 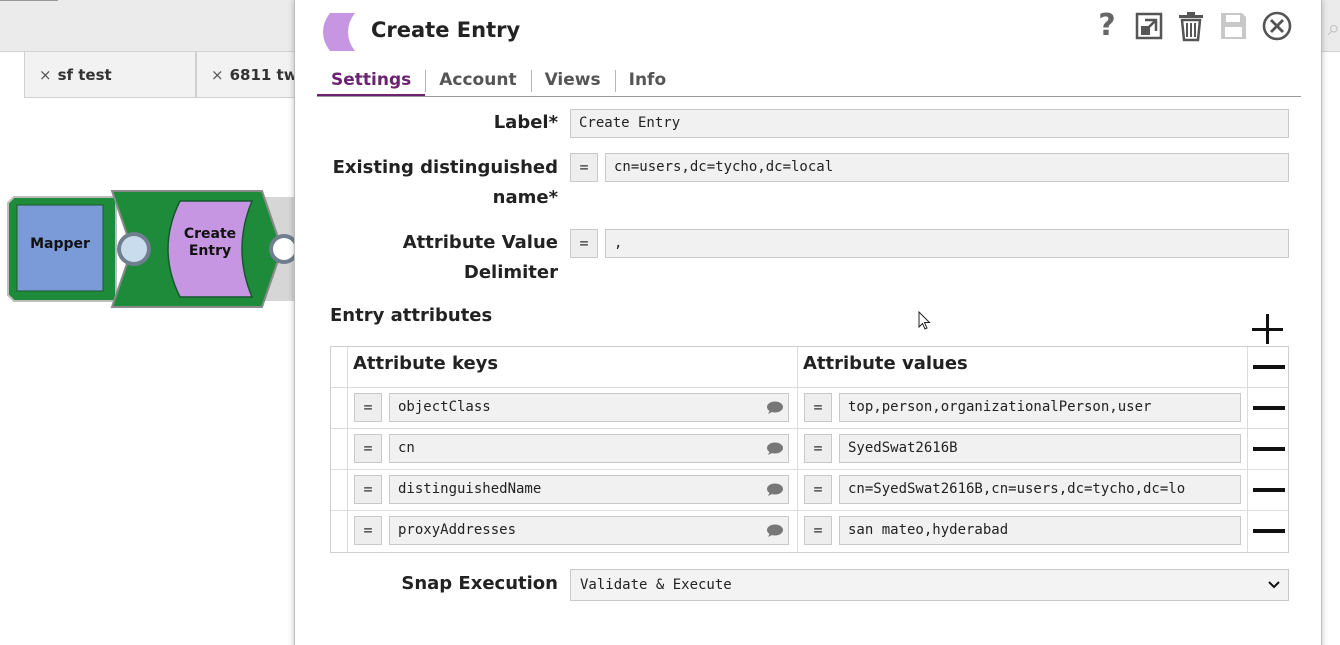 What do you see at coordinates (1107, 26) in the screenshot?
I see `help-icon: ?` at bounding box center [1107, 26].